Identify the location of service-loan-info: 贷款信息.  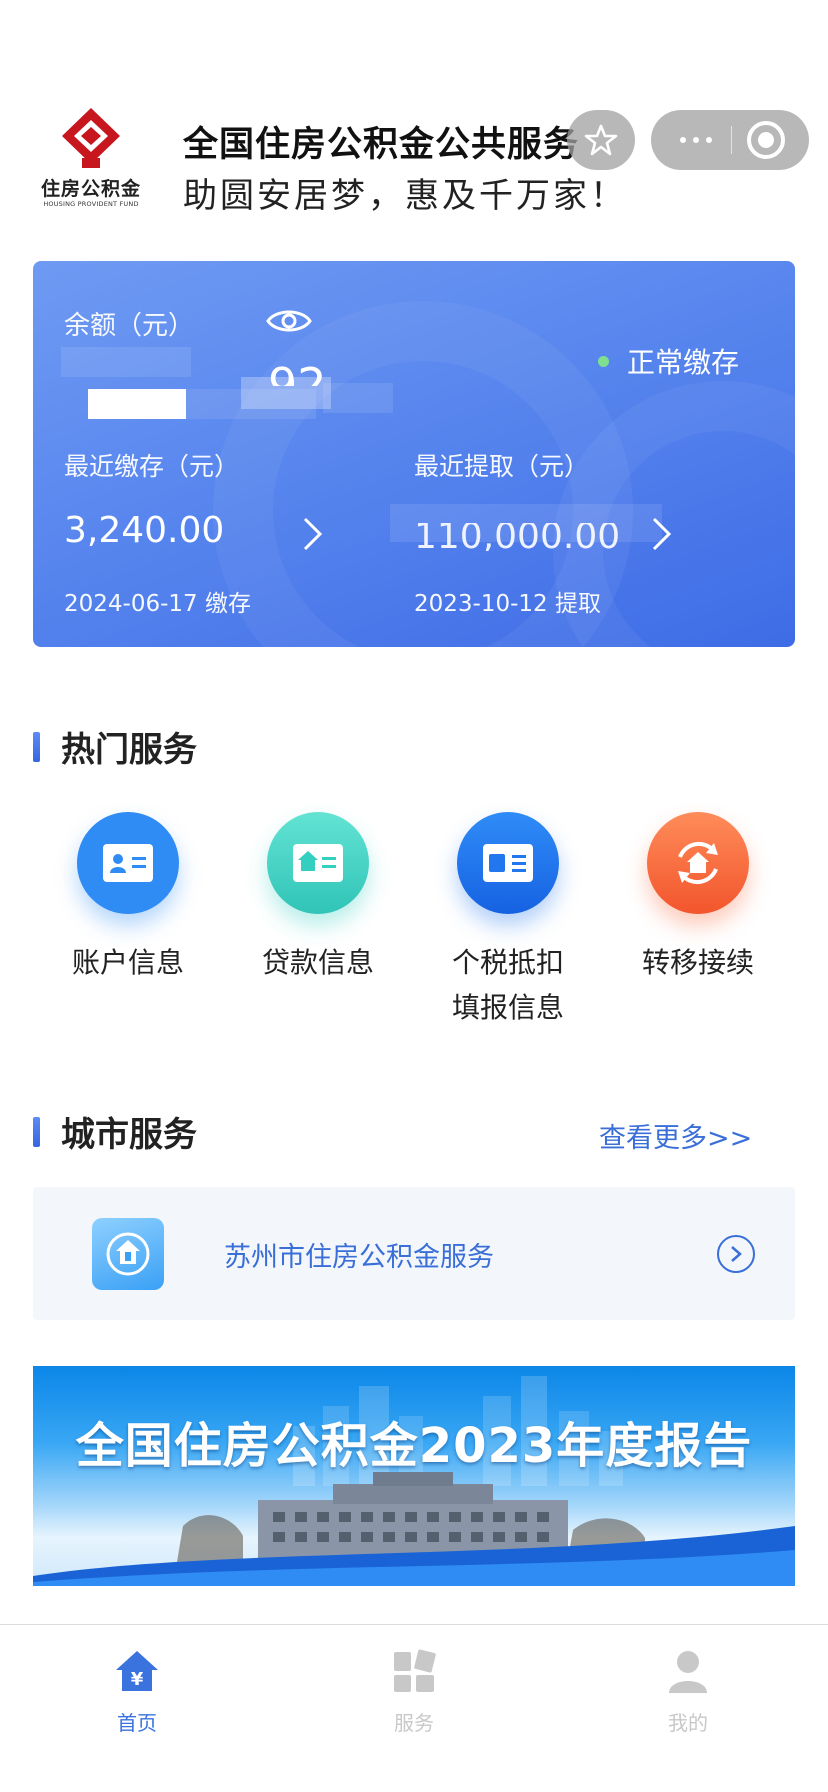
(318, 898).